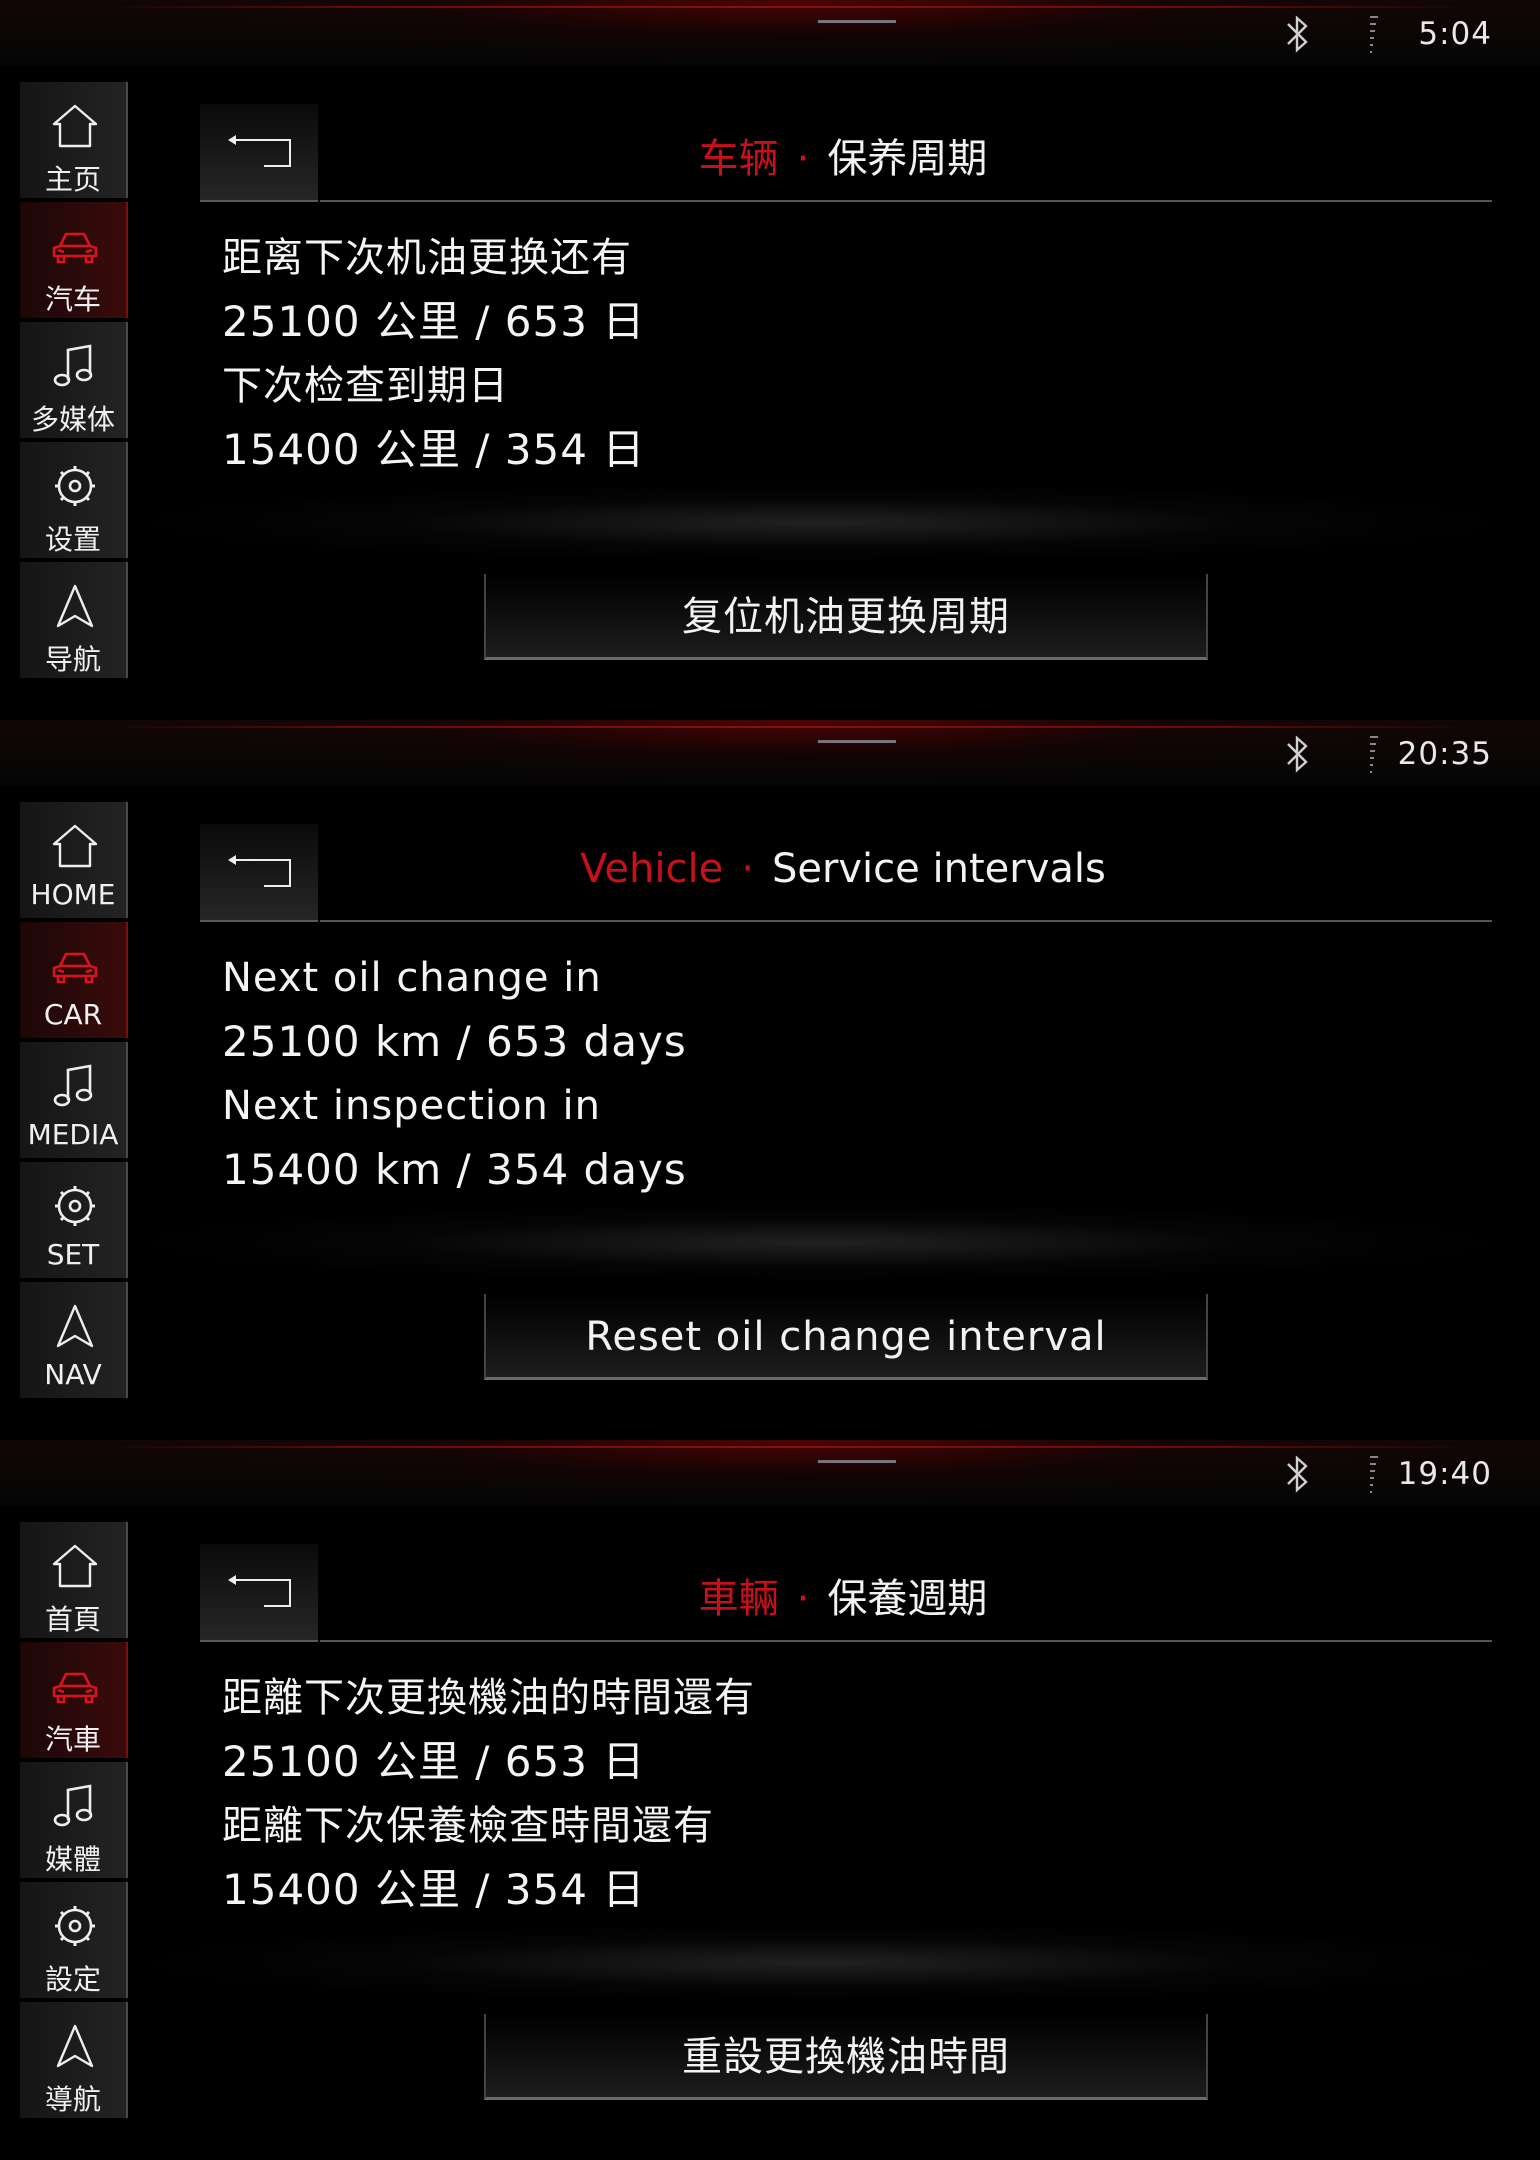 This screenshot has width=1540, height=2160. I want to click on nav-item-label: NAV, so click(73, 1374).